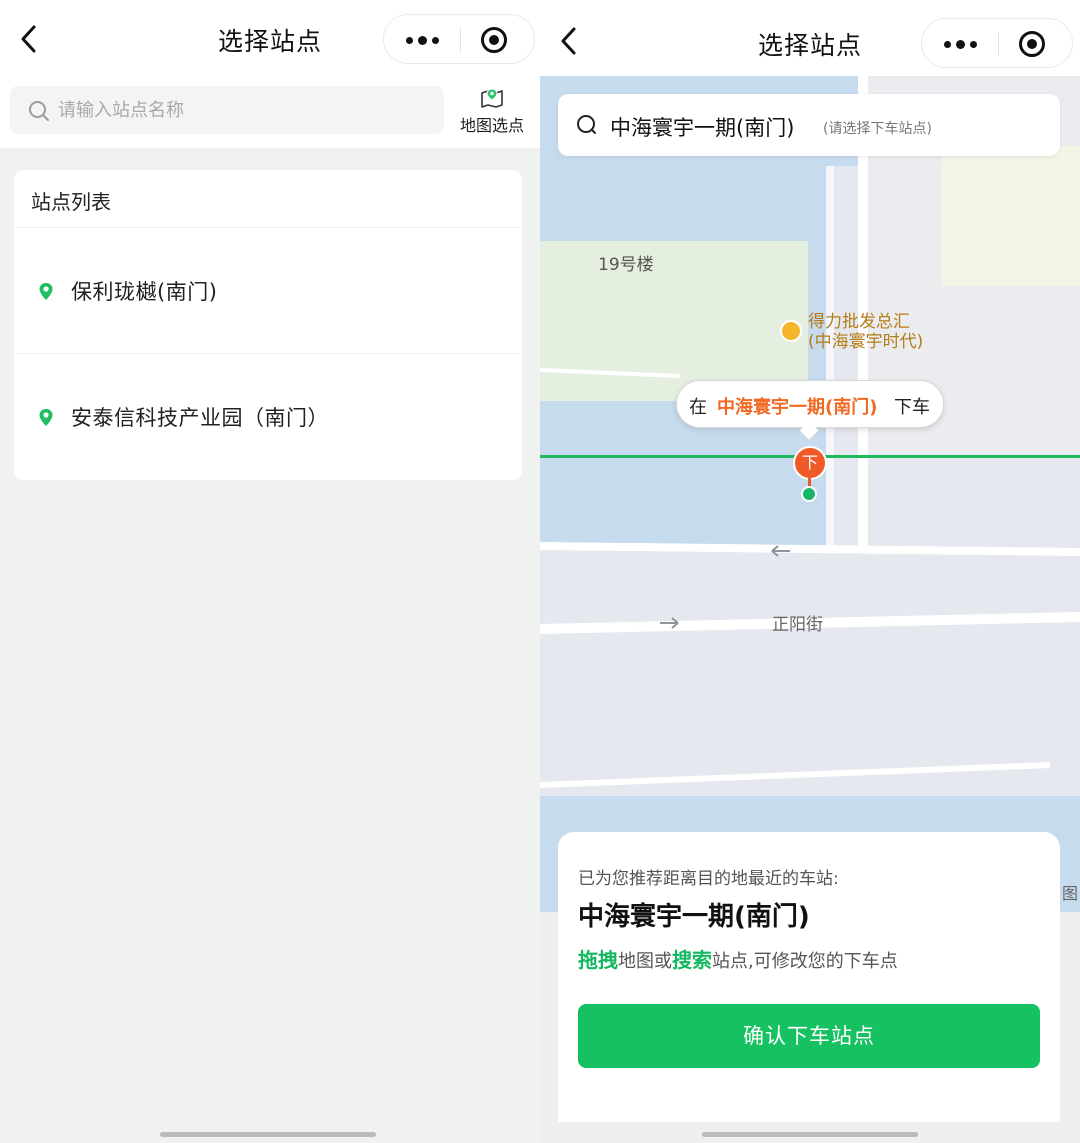  Describe the element at coordinates (71, 202) in the screenshot. I see `station-list-title: 站点列表` at that location.